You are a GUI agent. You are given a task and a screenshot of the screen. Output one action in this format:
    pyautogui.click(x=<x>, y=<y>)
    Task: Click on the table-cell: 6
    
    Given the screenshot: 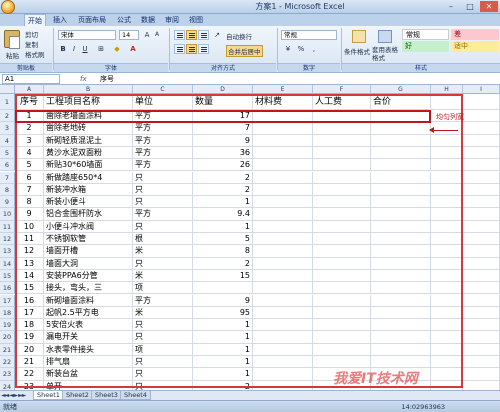 What is the action you would take?
    pyautogui.click(x=29, y=177)
    